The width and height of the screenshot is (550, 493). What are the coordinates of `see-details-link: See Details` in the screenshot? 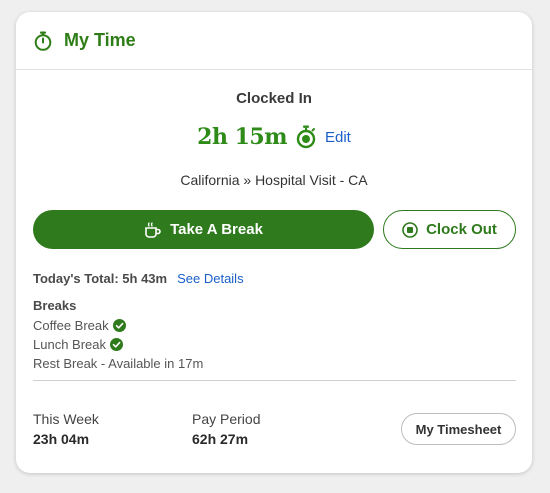 It's located at (210, 278).